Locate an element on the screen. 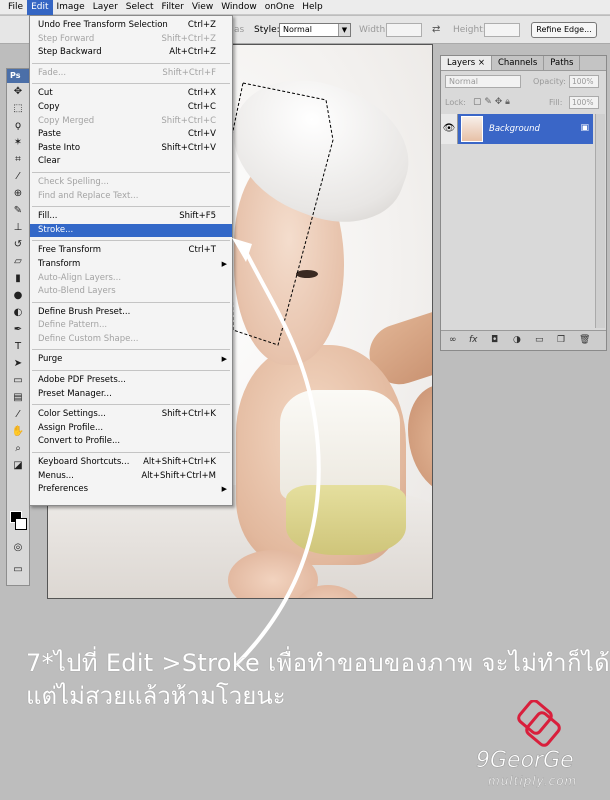 Image resolution: width=610 pixels, height=800 pixels. caption-line-2: แต่ไม่สวยแล้วห้ามโวยนะ is located at coordinates (156, 696).